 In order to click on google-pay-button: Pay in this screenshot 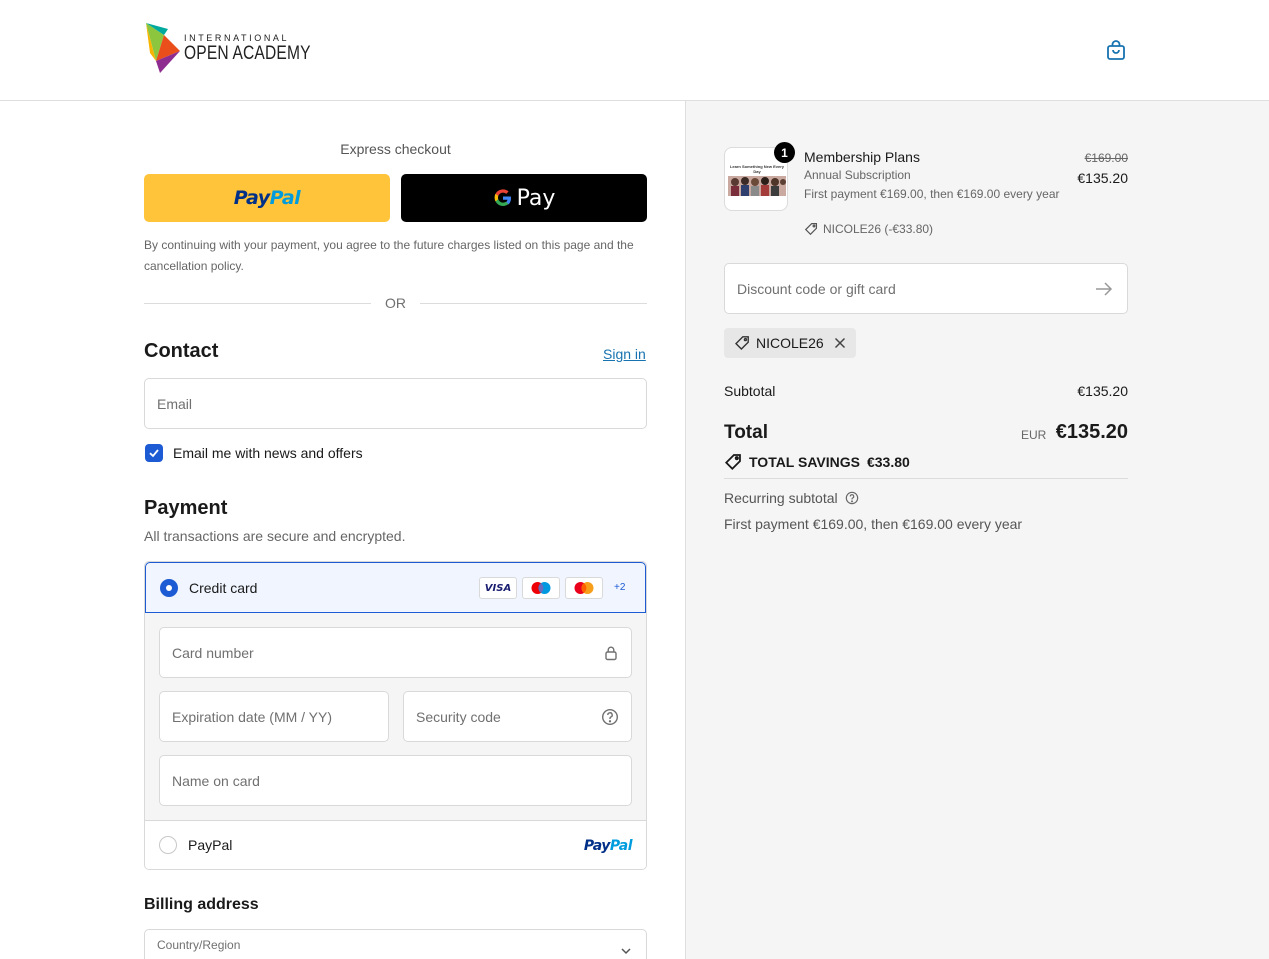, I will do `click(524, 198)`.